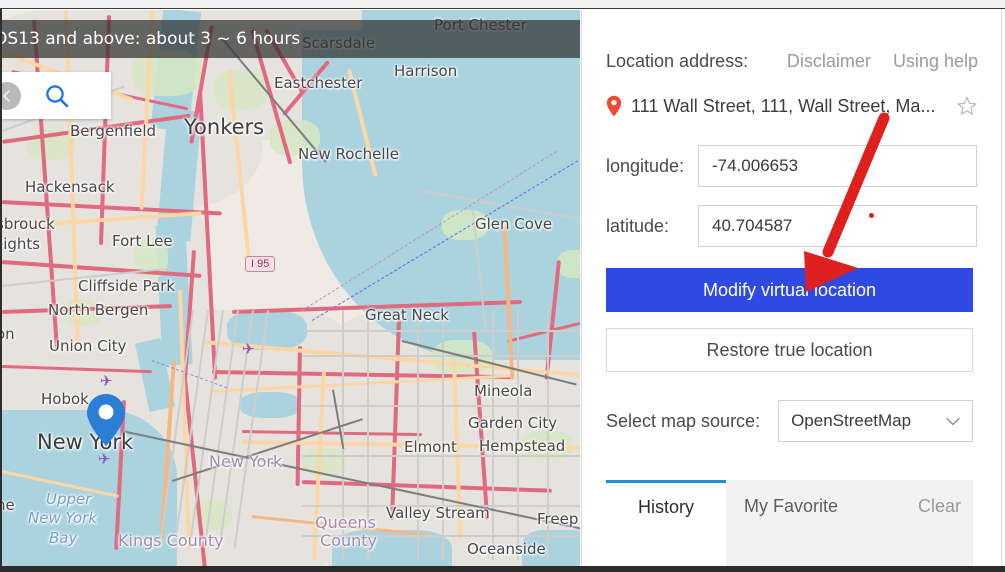  What do you see at coordinates (789, 350) in the screenshot?
I see `restore-true-location-button: Restore true location` at bounding box center [789, 350].